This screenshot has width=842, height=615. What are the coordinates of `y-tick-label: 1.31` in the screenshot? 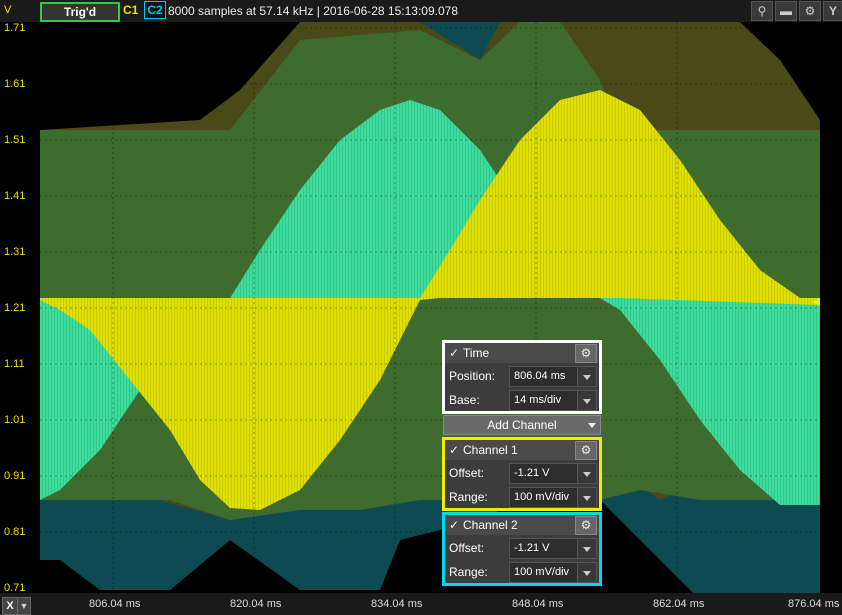 It's located at (15, 252).